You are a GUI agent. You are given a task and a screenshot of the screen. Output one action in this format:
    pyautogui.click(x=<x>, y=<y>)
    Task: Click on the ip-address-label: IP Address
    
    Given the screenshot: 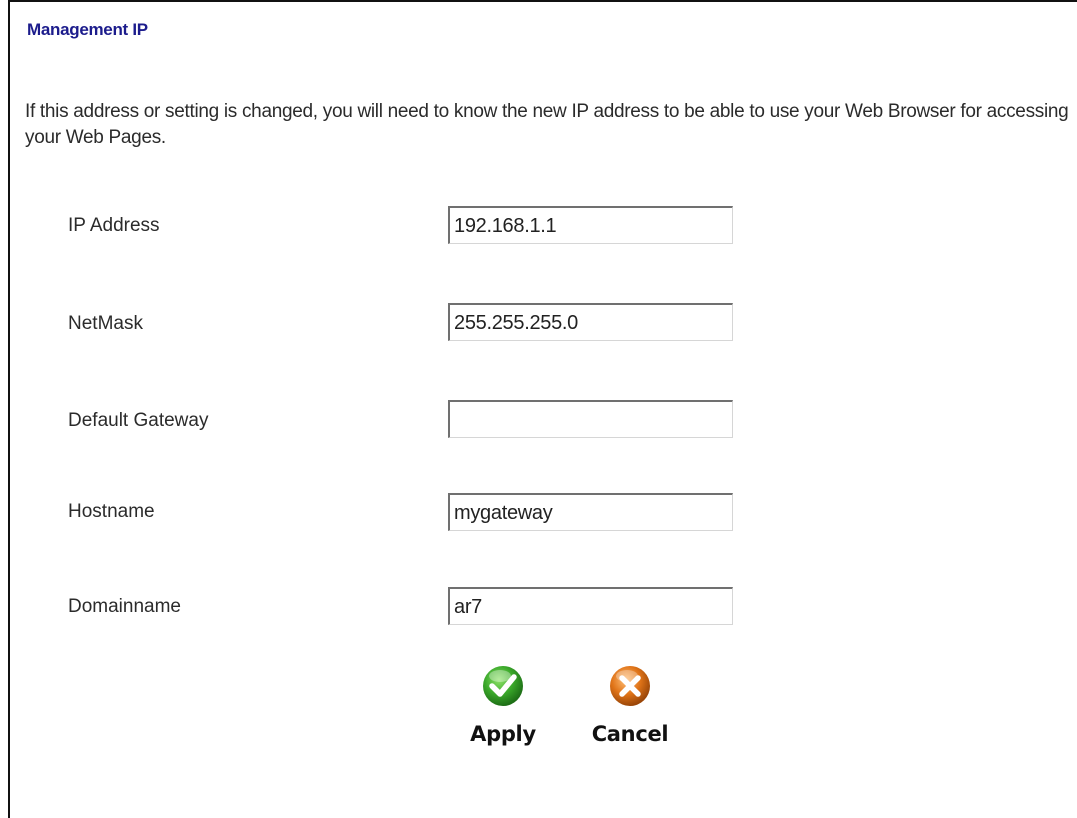 What is the action you would take?
    pyautogui.click(x=114, y=225)
    